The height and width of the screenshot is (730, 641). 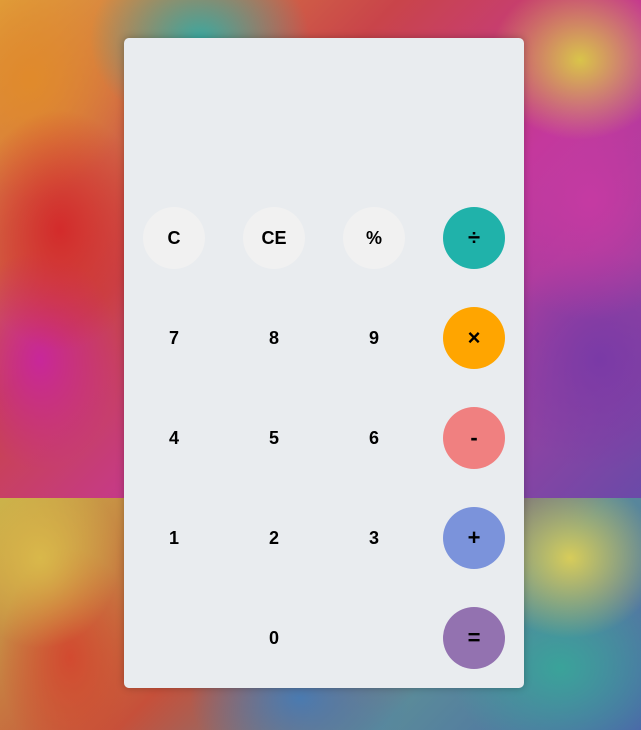 I want to click on keypad-cell: -, so click(x=474, y=438).